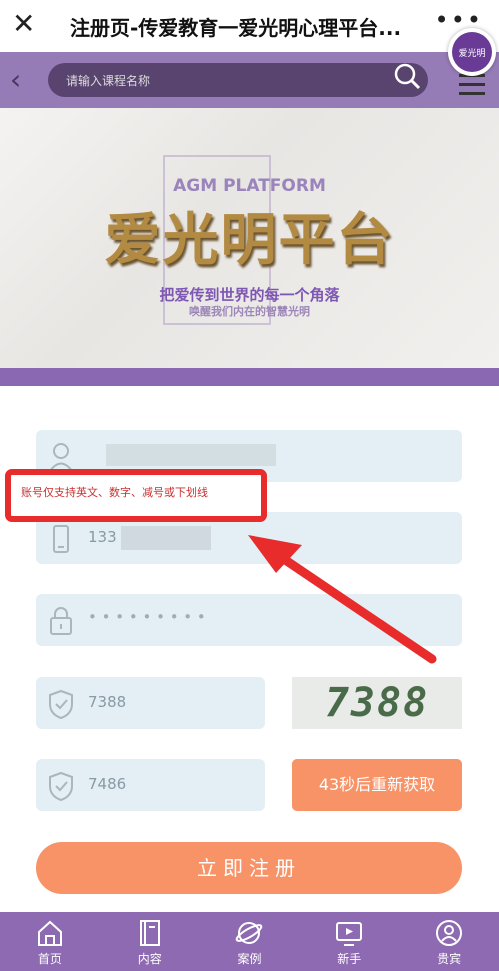  Describe the element at coordinates (49, 959) in the screenshot. I see `tab-label: 首页` at that location.